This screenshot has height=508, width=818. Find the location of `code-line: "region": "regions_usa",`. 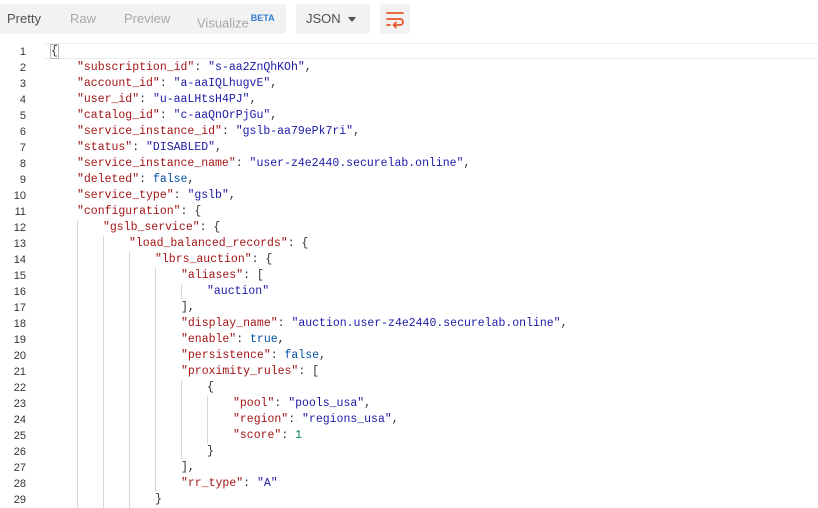

code-line: "region": "regions_usa", is located at coordinates (316, 420).